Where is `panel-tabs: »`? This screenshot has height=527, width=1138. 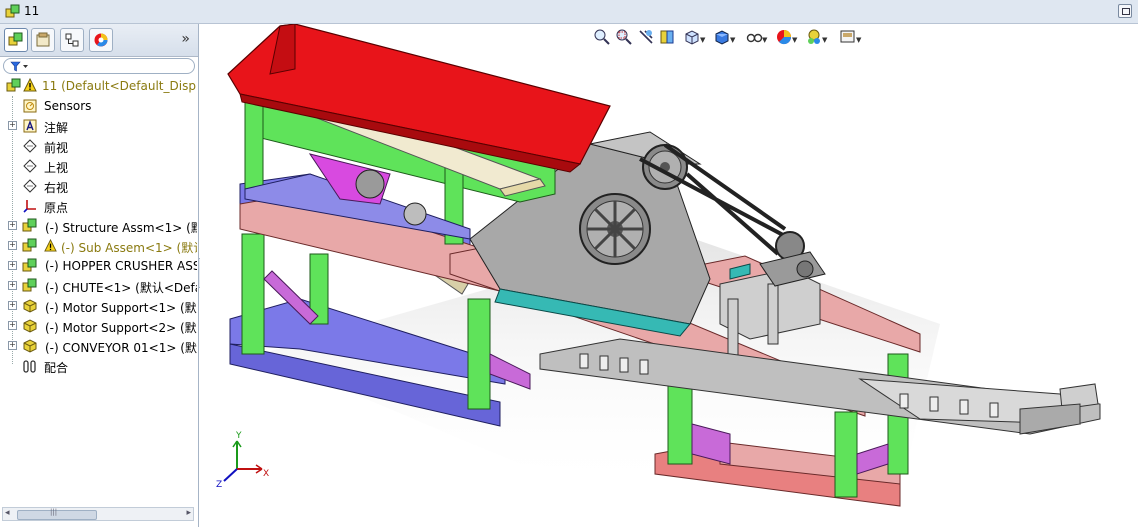 panel-tabs: » is located at coordinates (99, 40).